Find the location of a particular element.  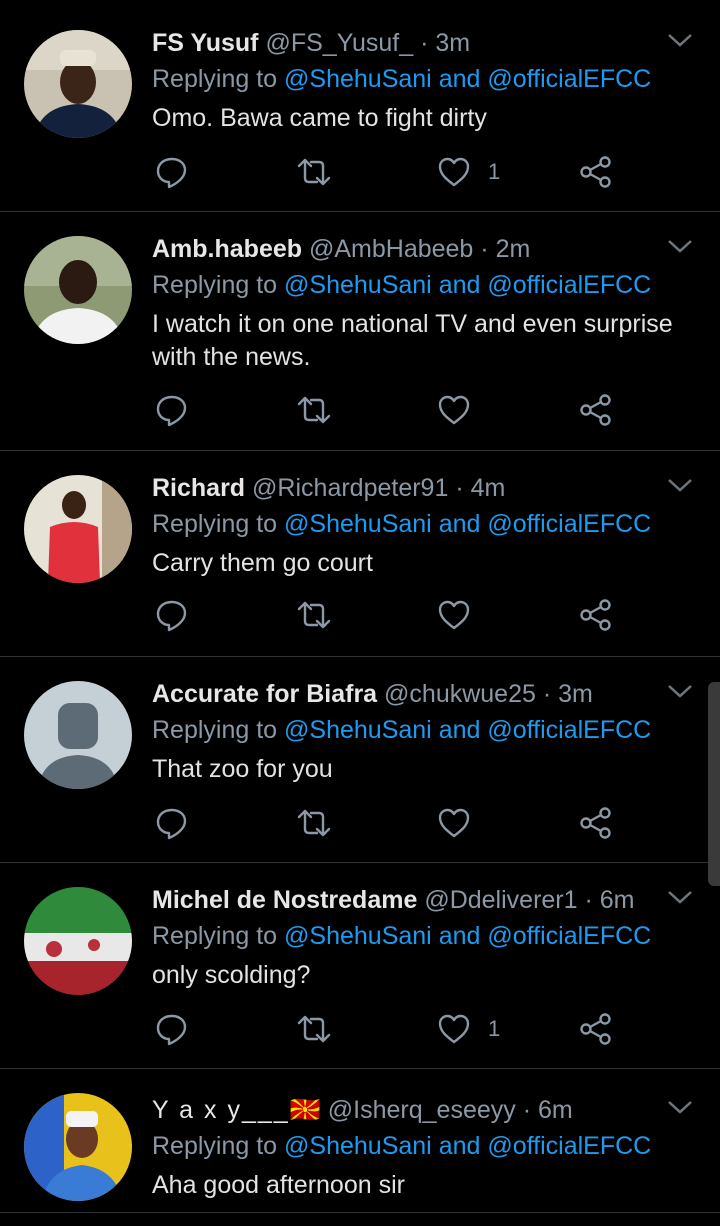

display-name: Michel de Nostredame is located at coordinates (284, 900).